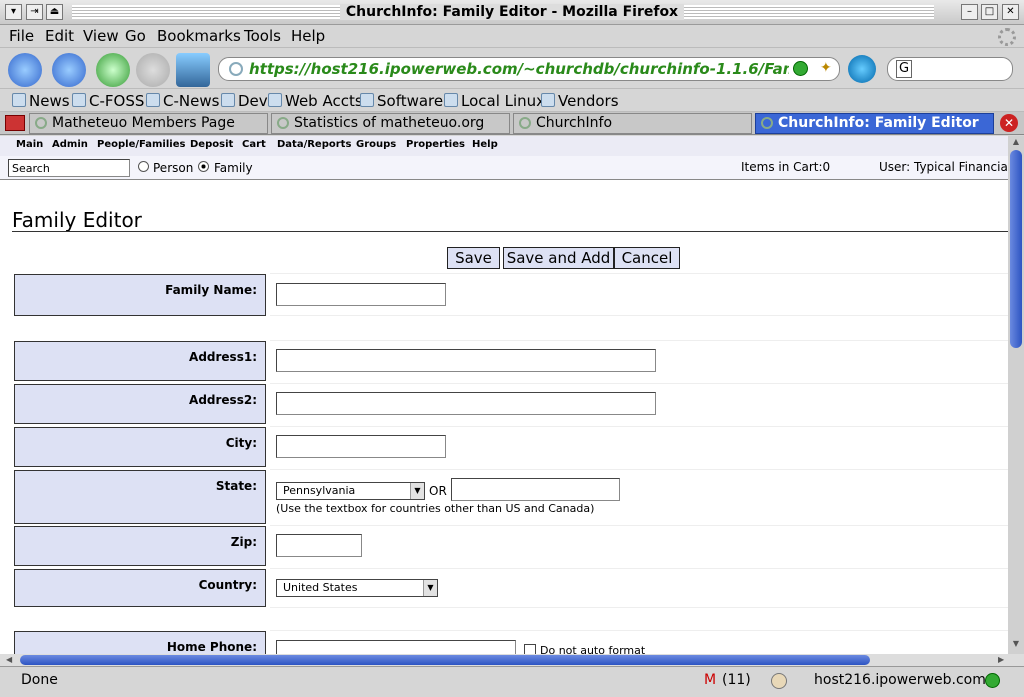  Describe the element at coordinates (862, 69) in the screenshot. I see `go-icon` at that location.